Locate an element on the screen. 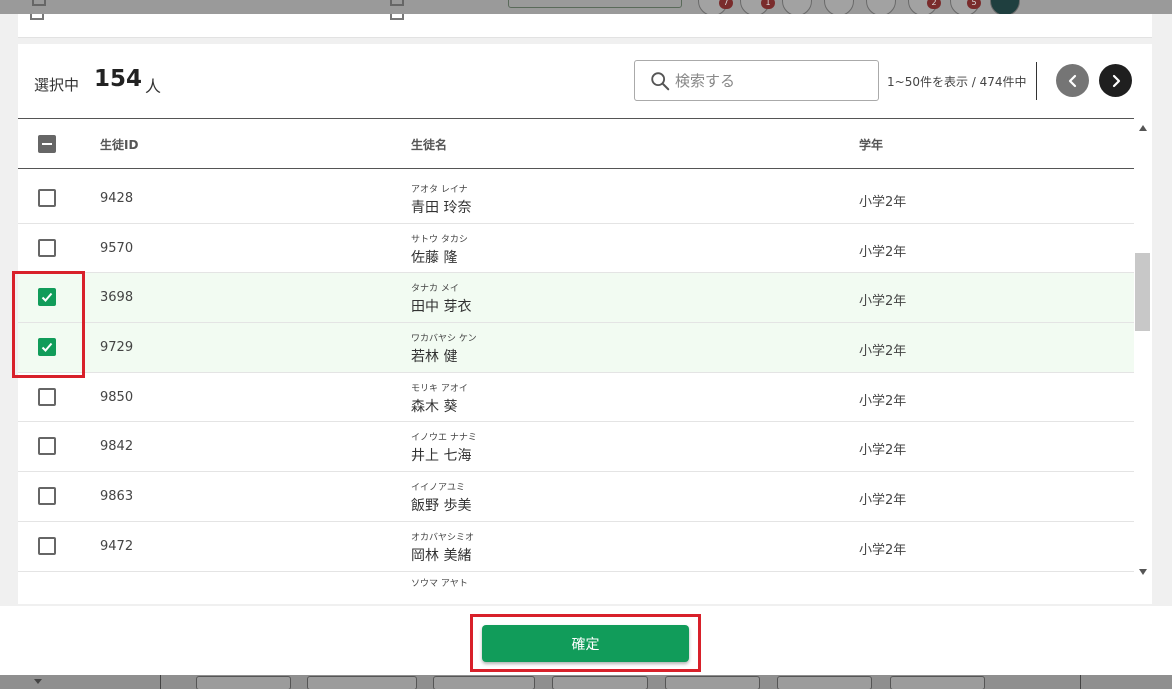 Image resolution: width=1172 pixels, height=689 pixels. student-kana: サトウ タカシ is located at coordinates (439, 239).